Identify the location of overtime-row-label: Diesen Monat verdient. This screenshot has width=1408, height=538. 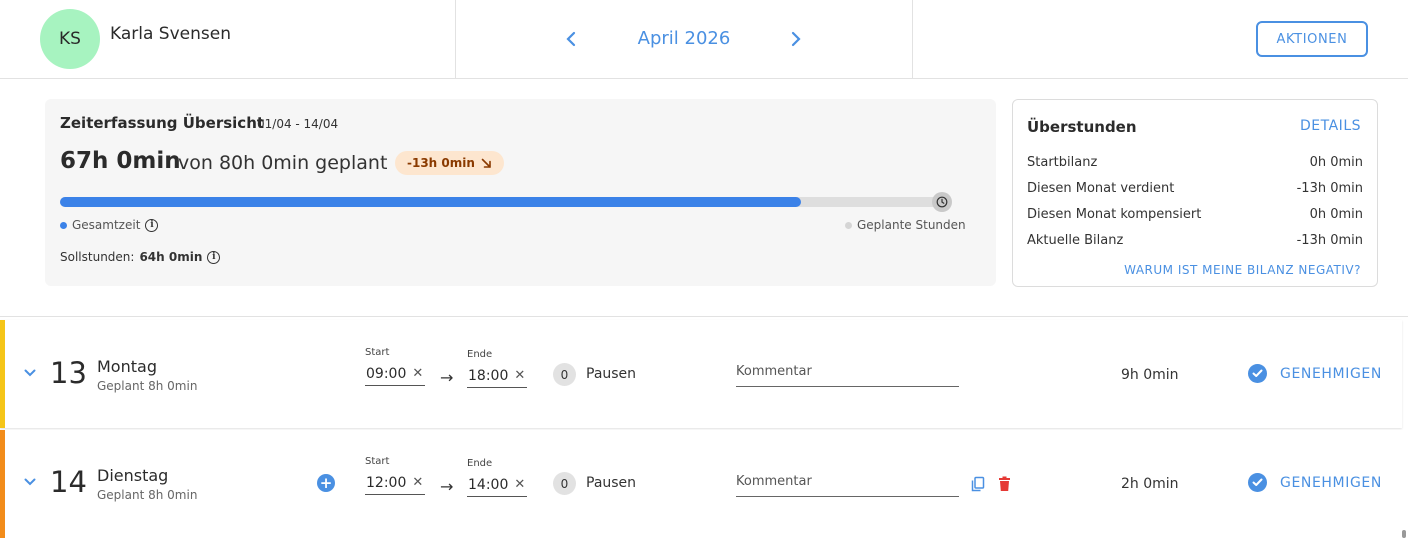
(1101, 188).